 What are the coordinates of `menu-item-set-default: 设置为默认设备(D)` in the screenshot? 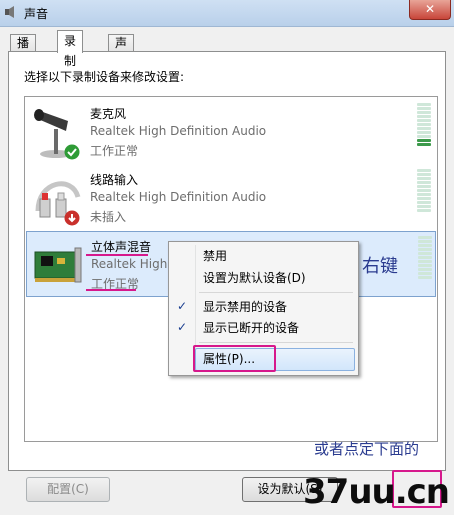 It's located at (254, 278).